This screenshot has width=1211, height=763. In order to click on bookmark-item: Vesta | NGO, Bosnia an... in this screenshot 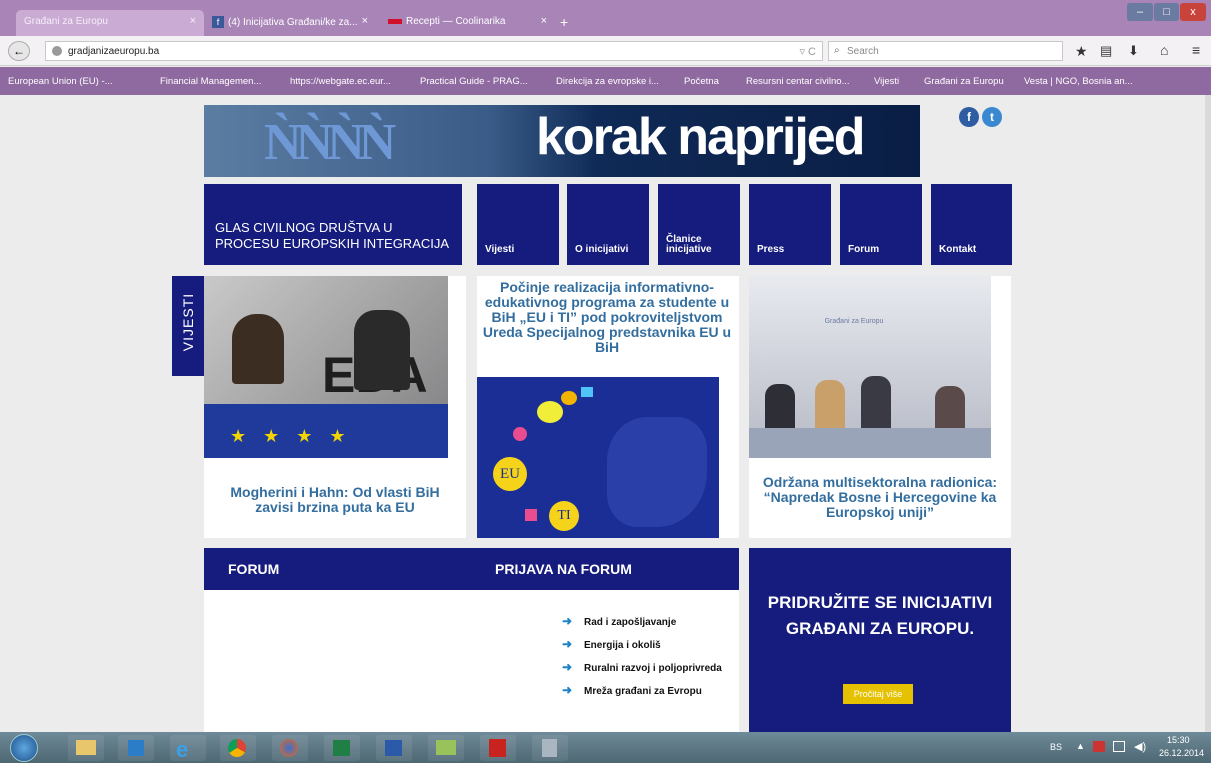, I will do `click(1078, 81)`.